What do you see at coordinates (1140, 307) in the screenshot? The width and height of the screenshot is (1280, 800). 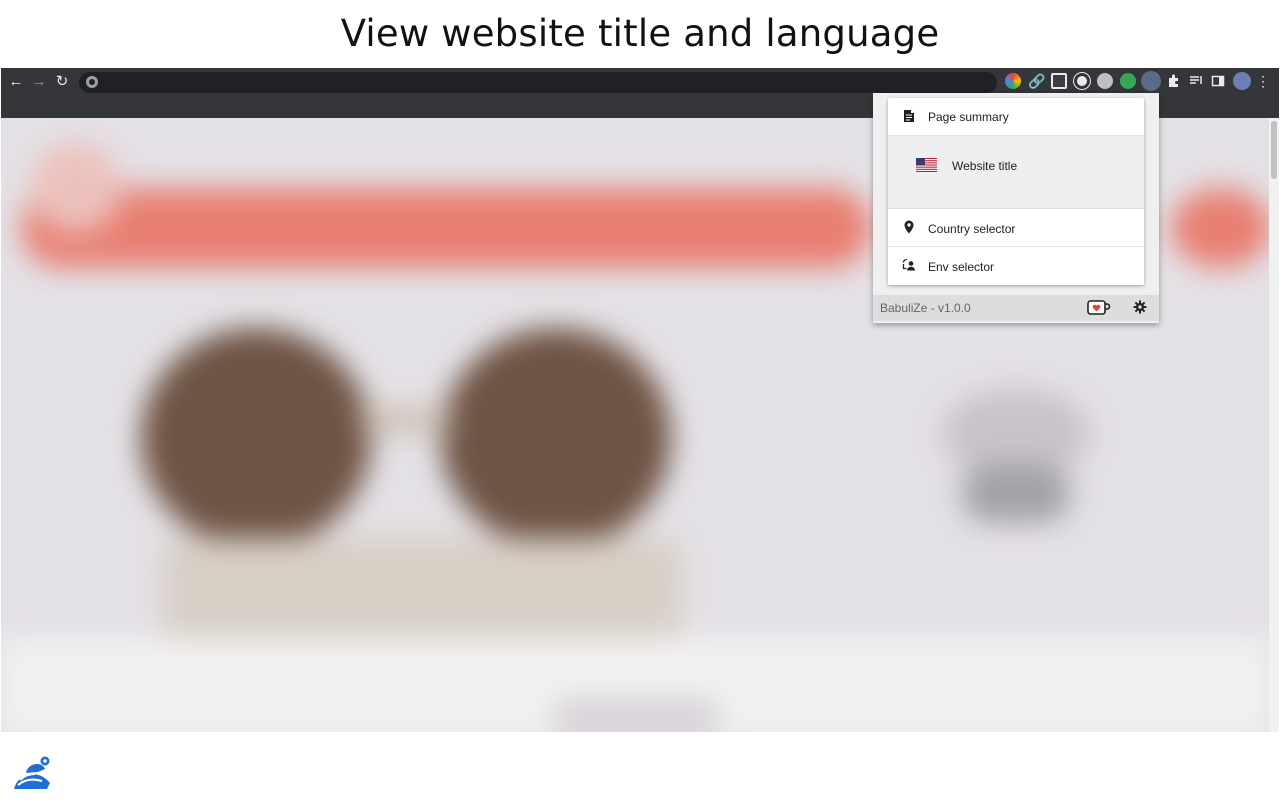 I see `gear-icon` at bounding box center [1140, 307].